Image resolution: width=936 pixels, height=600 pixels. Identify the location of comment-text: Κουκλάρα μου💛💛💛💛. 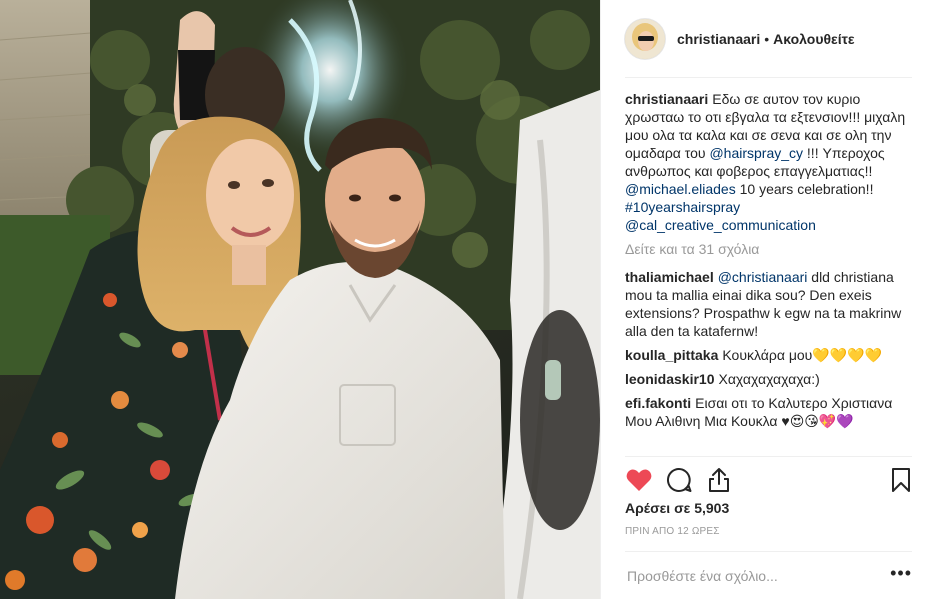
(802, 355).